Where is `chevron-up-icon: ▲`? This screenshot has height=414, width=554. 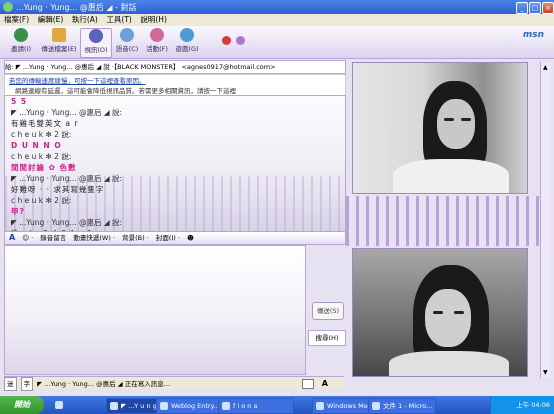 chevron-up-icon: ▲ is located at coordinates (545, 67).